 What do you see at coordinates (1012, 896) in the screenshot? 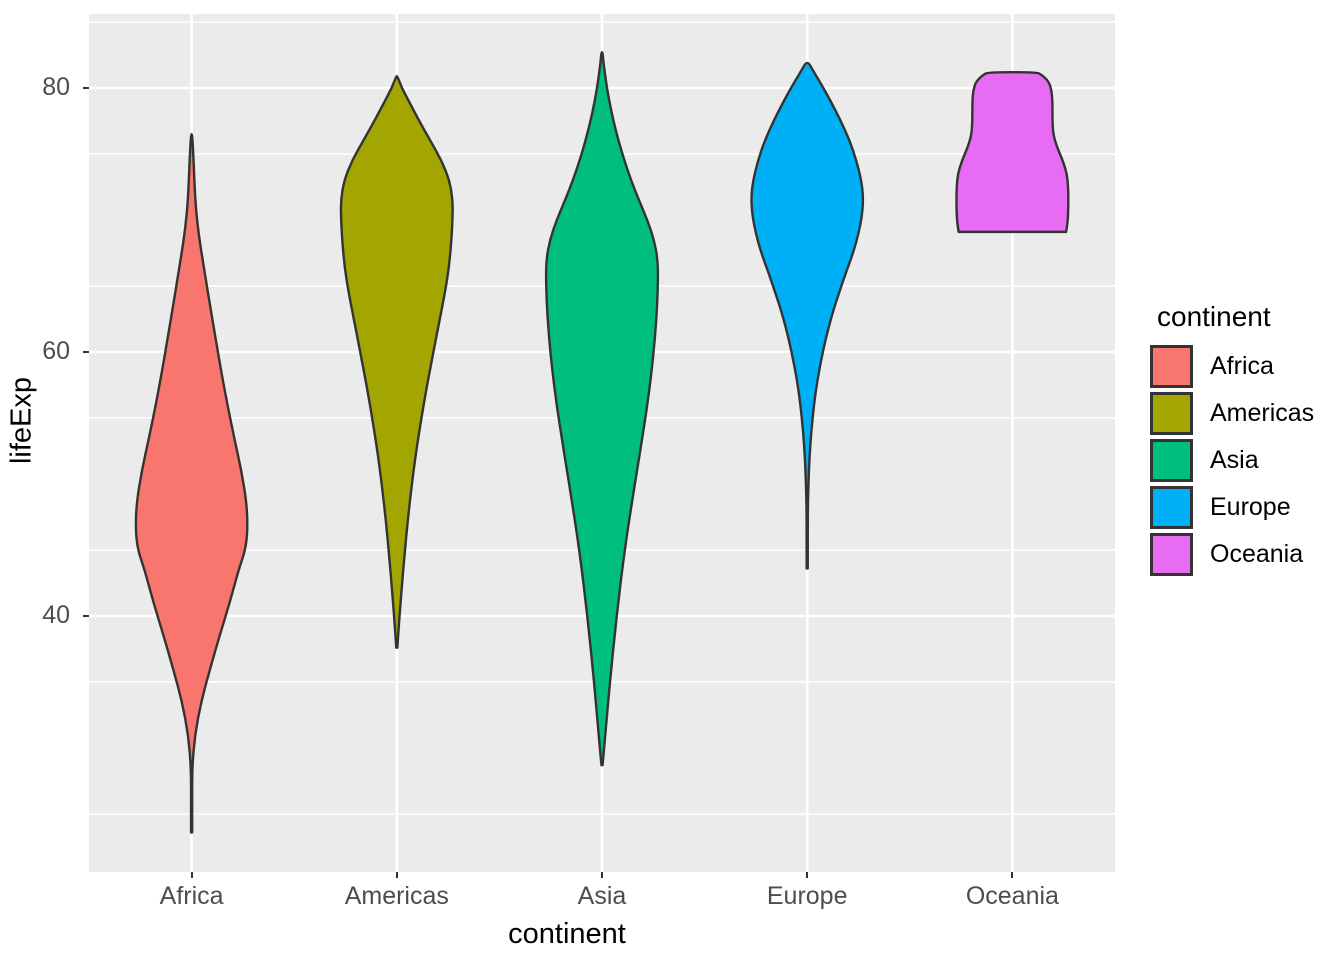
I see `x-tick-label: Oceania` at bounding box center [1012, 896].